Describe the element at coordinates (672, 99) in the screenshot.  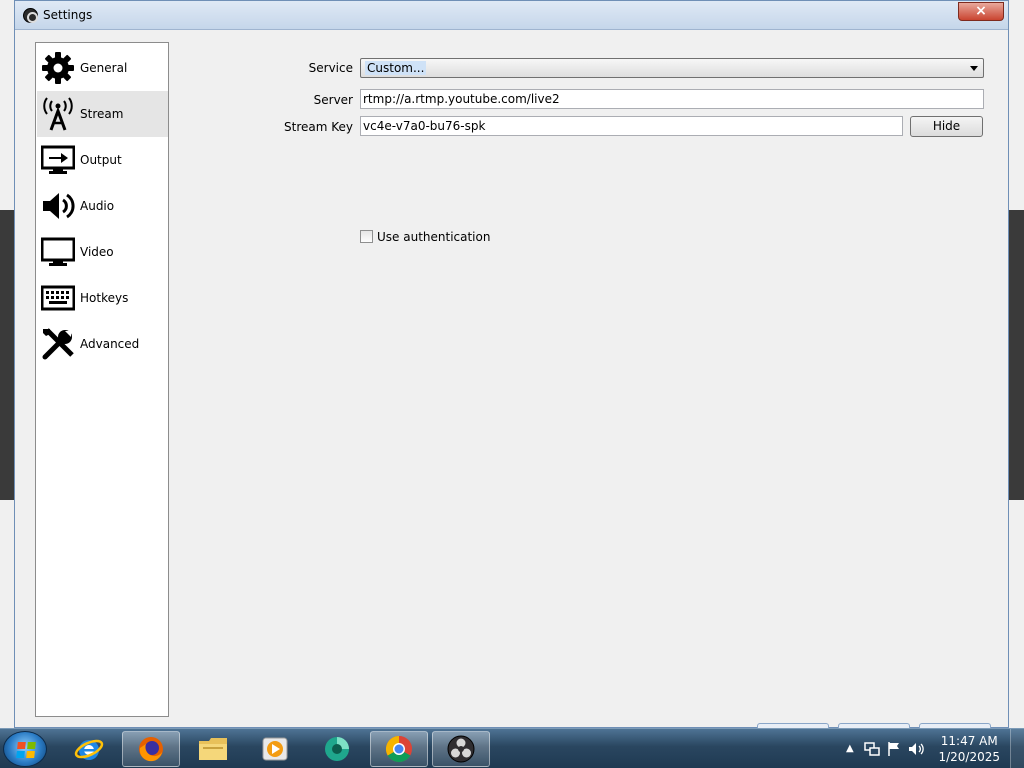
I see `server-input: rtmp://a.rtmp.youtube.com/live2` at that location.